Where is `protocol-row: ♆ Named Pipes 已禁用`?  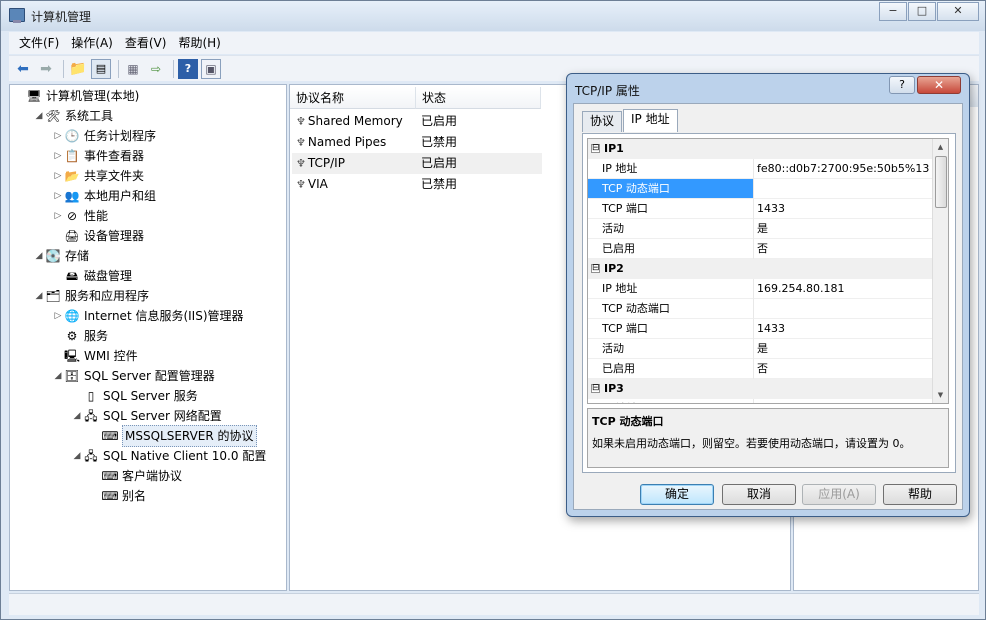 protocol-row: ♆ Named Pipes 已禁用 is located at coordinates (417, 142).